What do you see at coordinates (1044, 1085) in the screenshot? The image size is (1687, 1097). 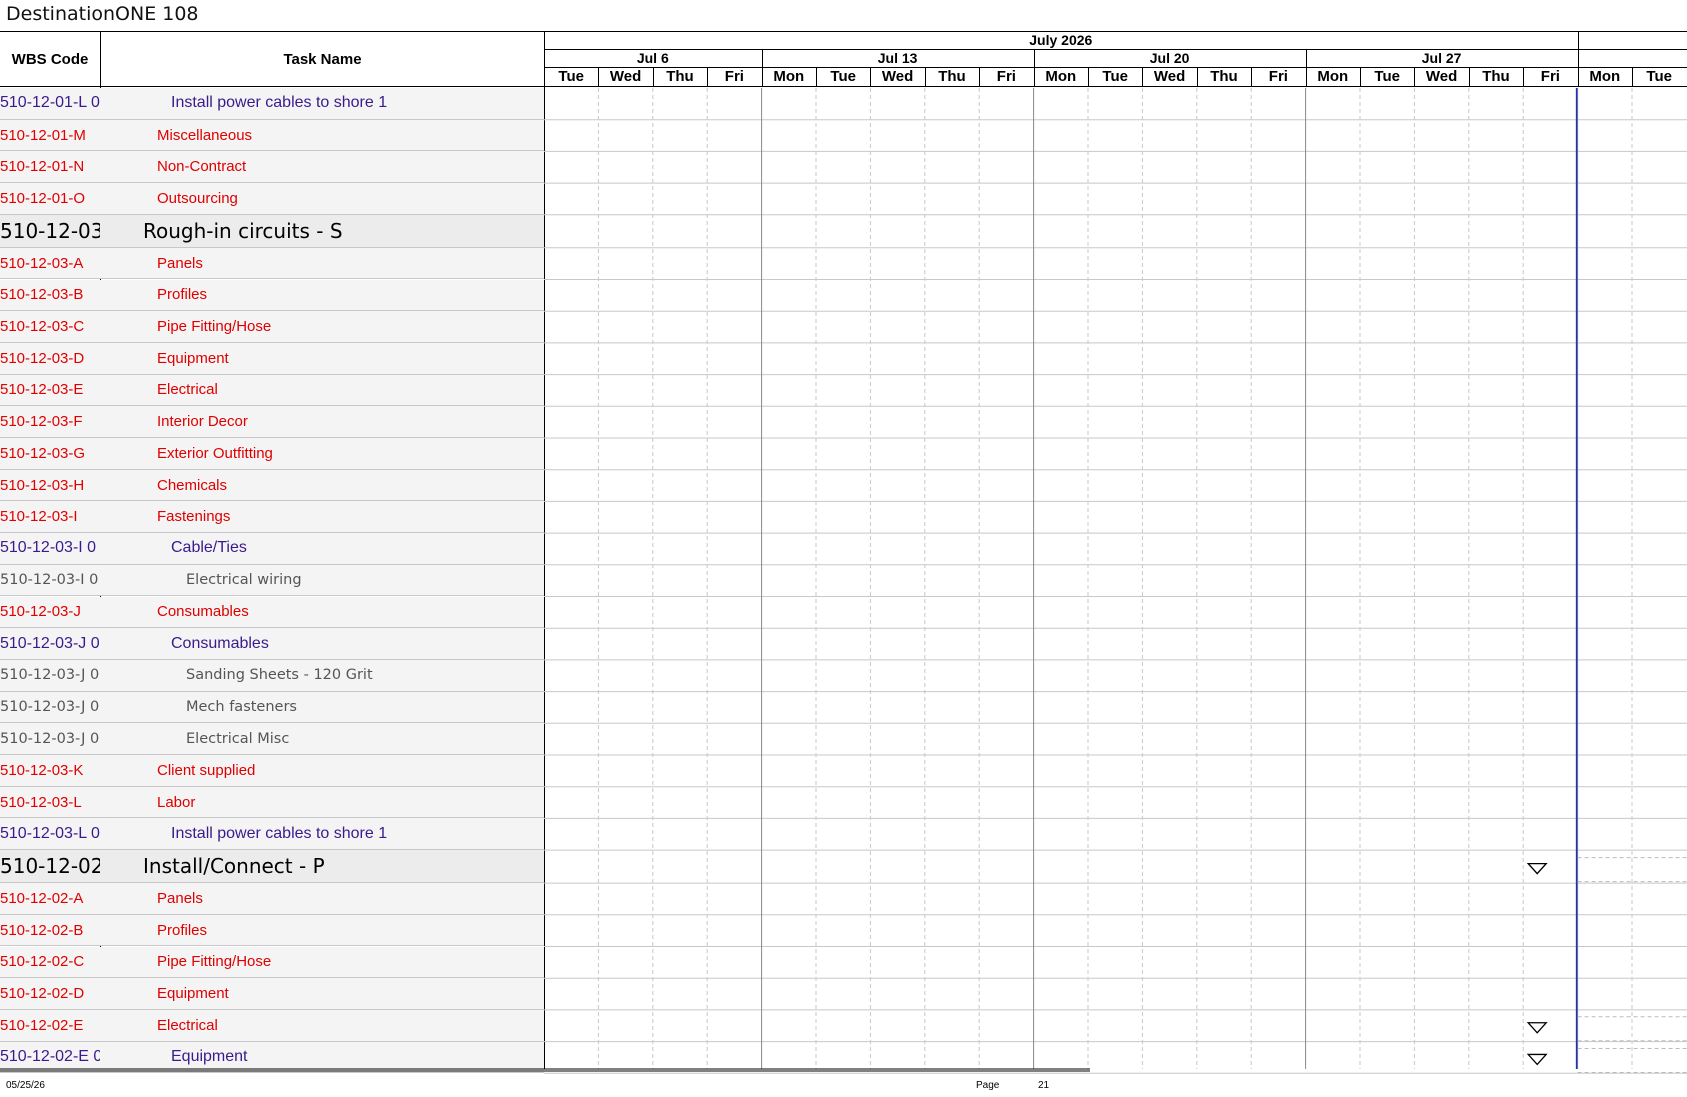 I see `footer-page-number: 21` at bounding box center [1044, 1085].